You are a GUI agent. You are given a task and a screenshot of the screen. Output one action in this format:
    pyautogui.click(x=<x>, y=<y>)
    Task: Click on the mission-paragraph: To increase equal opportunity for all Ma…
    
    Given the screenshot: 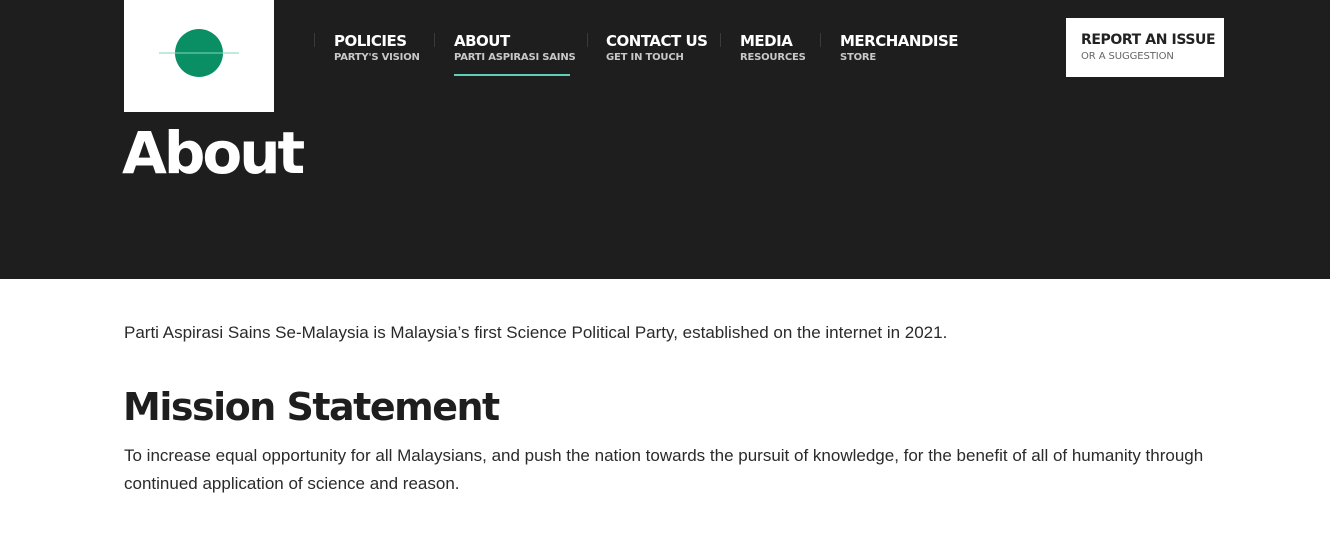 What is the action you would take?
    pyautogui.click(x=664, y=469)
    